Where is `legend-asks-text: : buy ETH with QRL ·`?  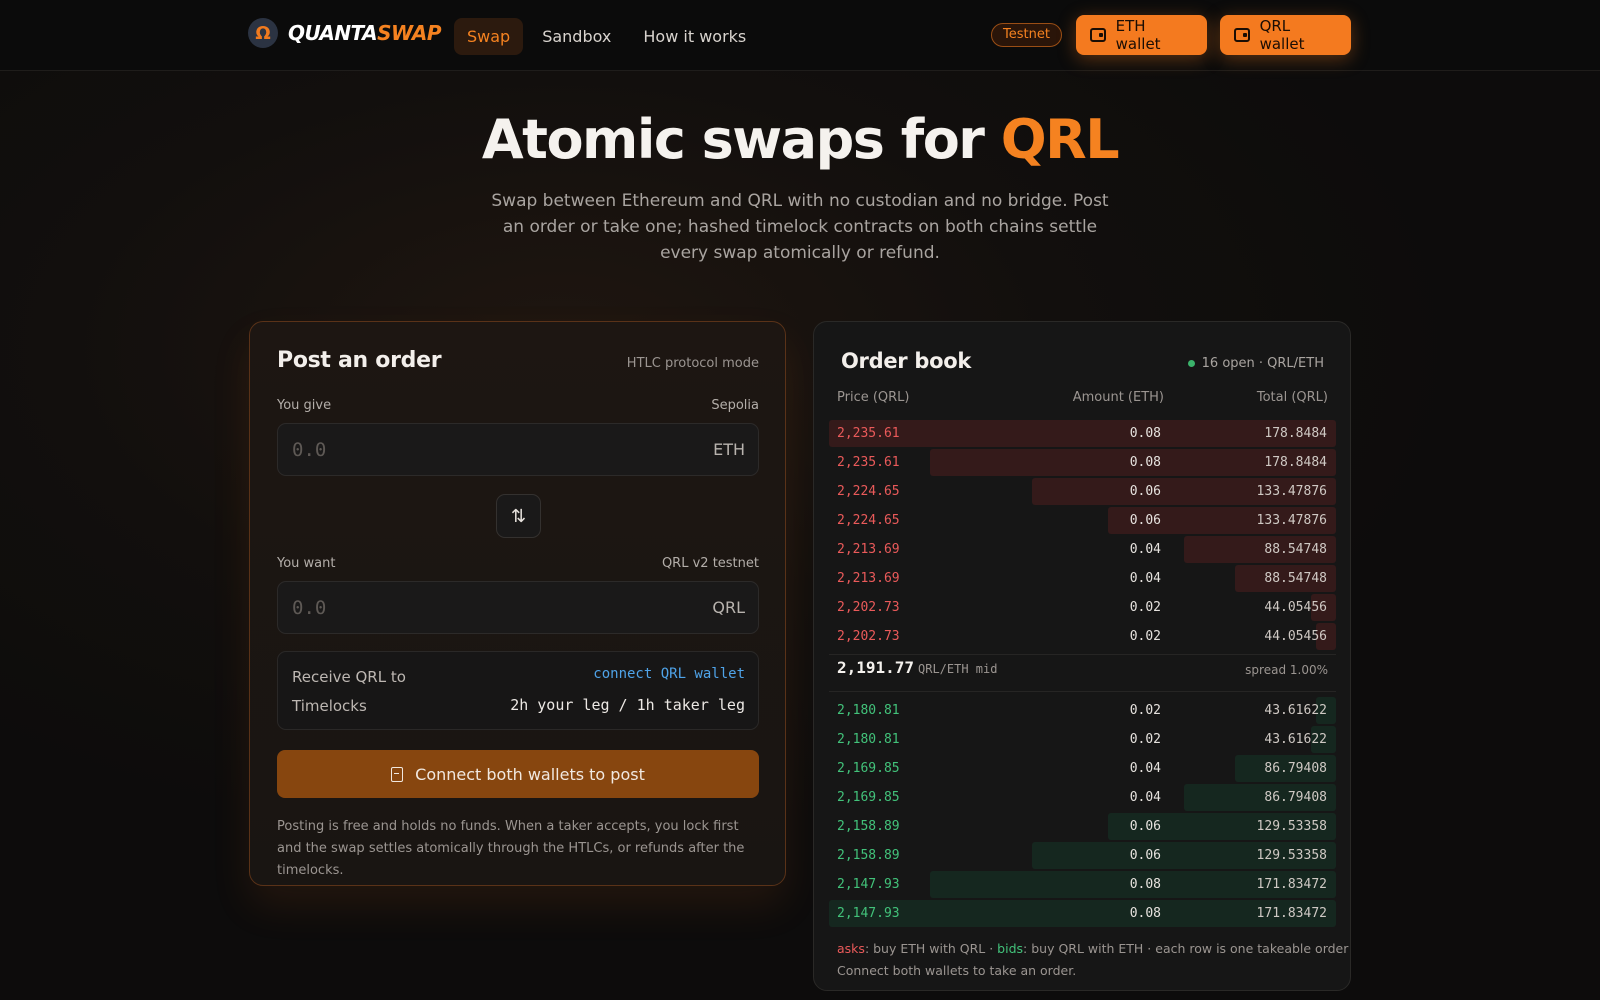 legend-asks-text: : buy ETH with QRL · is located at coordinates (931, 948).